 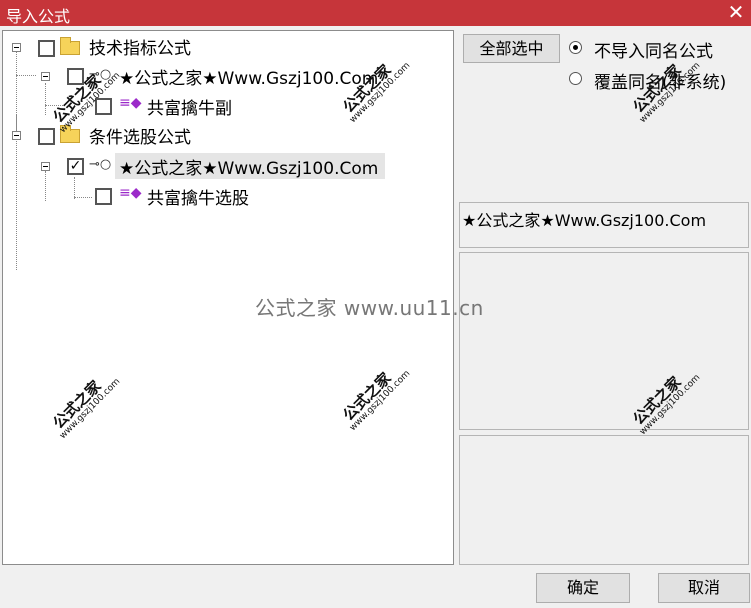 I want to click on radio-overwrite, so click(x=575, y=78).